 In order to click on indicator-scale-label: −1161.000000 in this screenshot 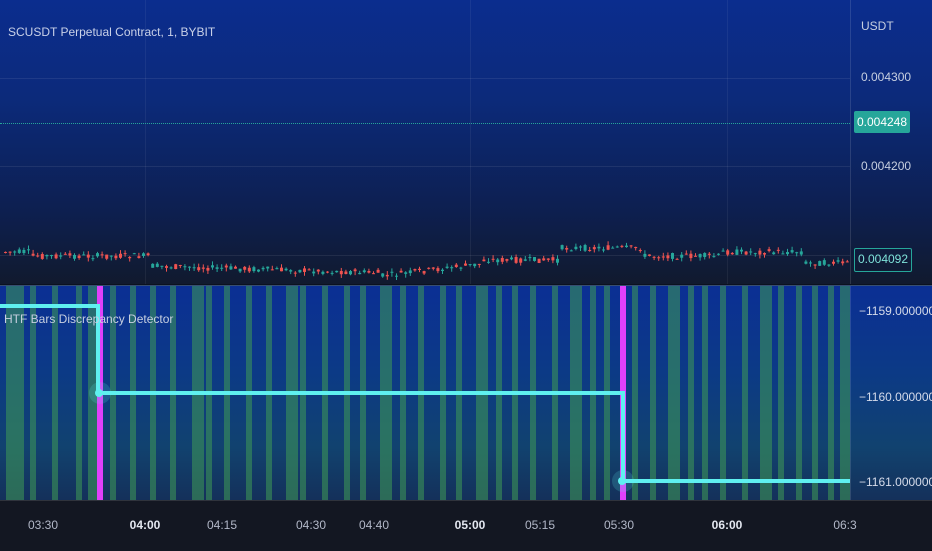, I will do `click(895, 482)`.